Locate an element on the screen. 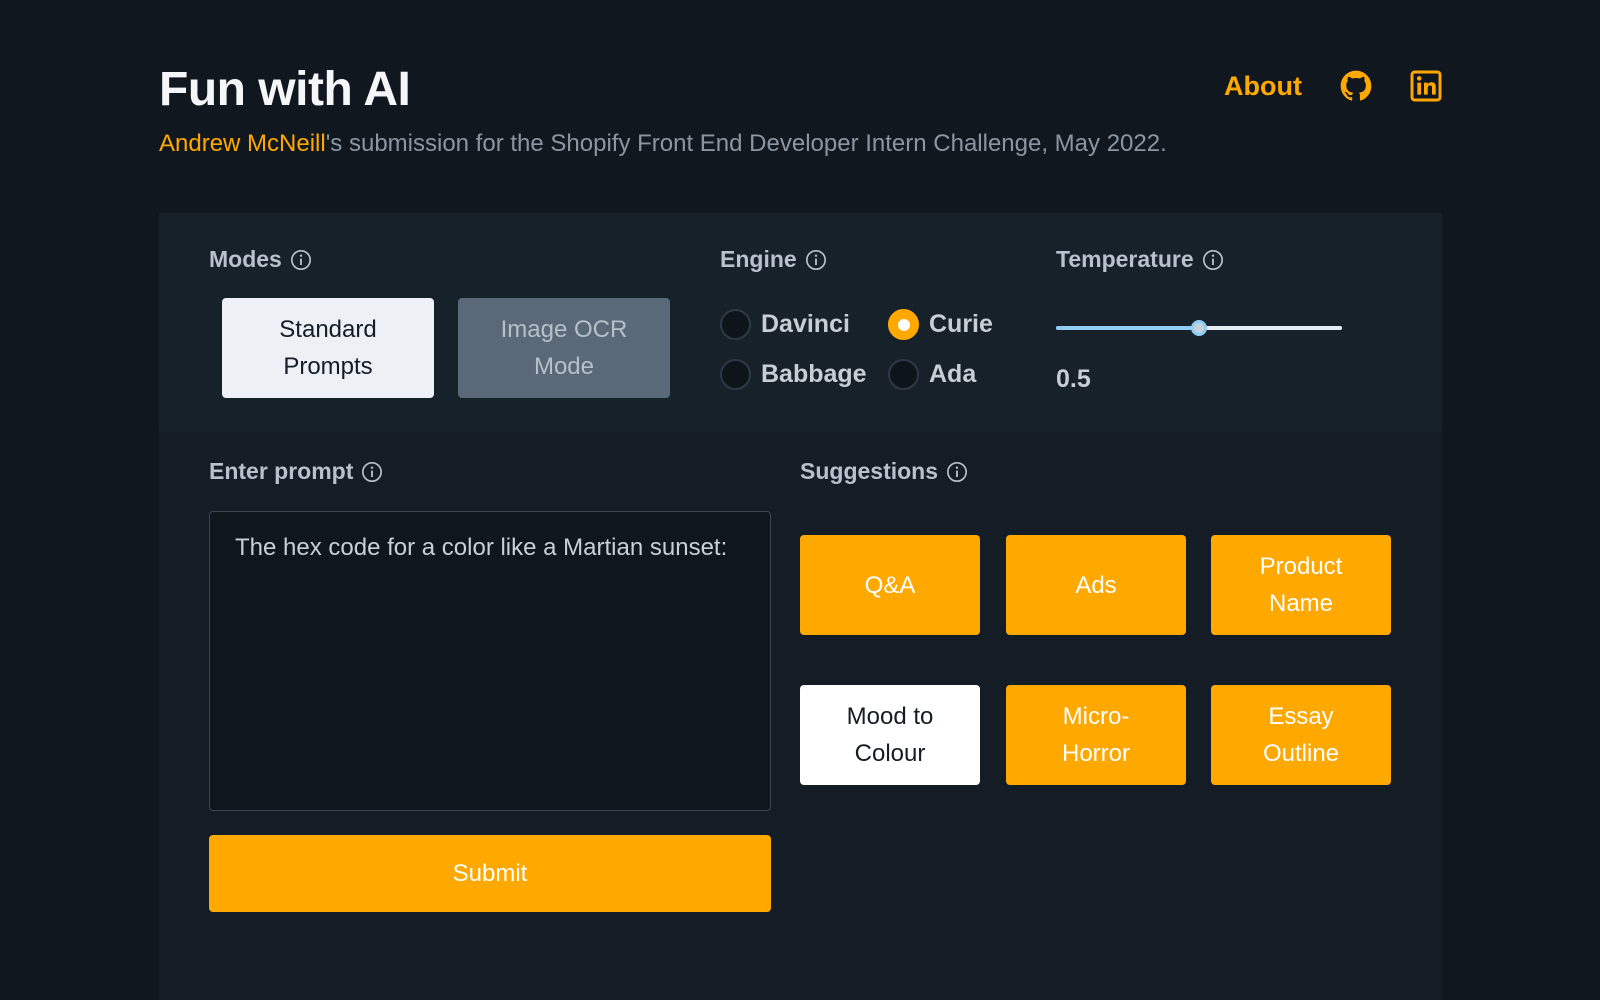 This screenshot has height=1000, width=1600. engine-option-babbage: Babbage is located at coordinates (793, 374).